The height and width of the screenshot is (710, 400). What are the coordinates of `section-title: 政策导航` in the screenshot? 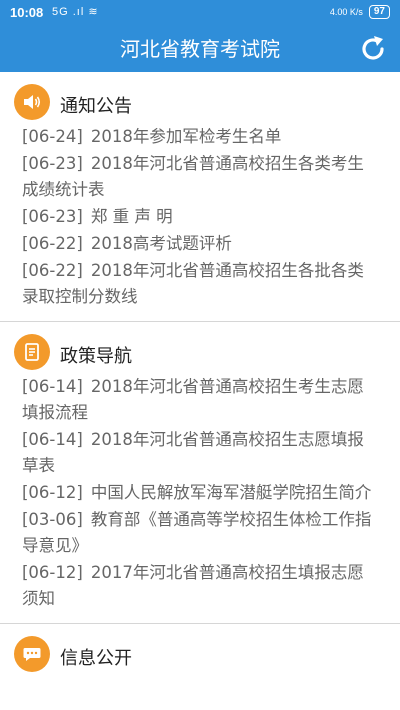 It's located at (96, 356).